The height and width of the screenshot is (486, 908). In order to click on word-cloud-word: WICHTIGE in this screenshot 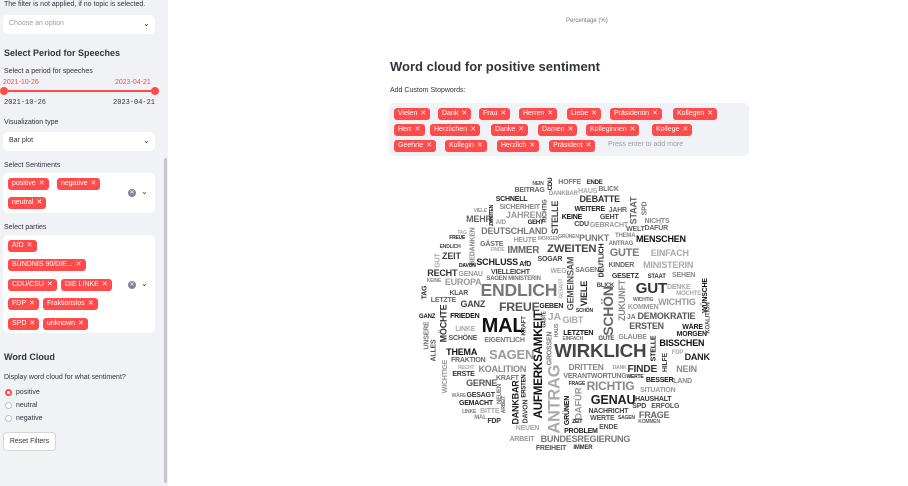, I will do `click(446, 376)`.